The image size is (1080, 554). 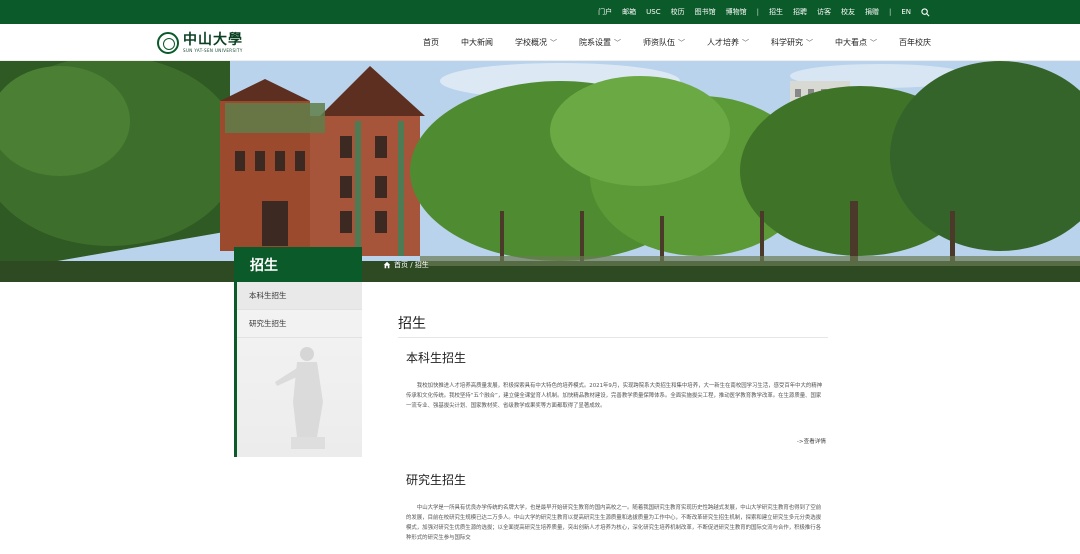 I want to click on utility-link-calendar: 校历, so click(x=678, y=12).